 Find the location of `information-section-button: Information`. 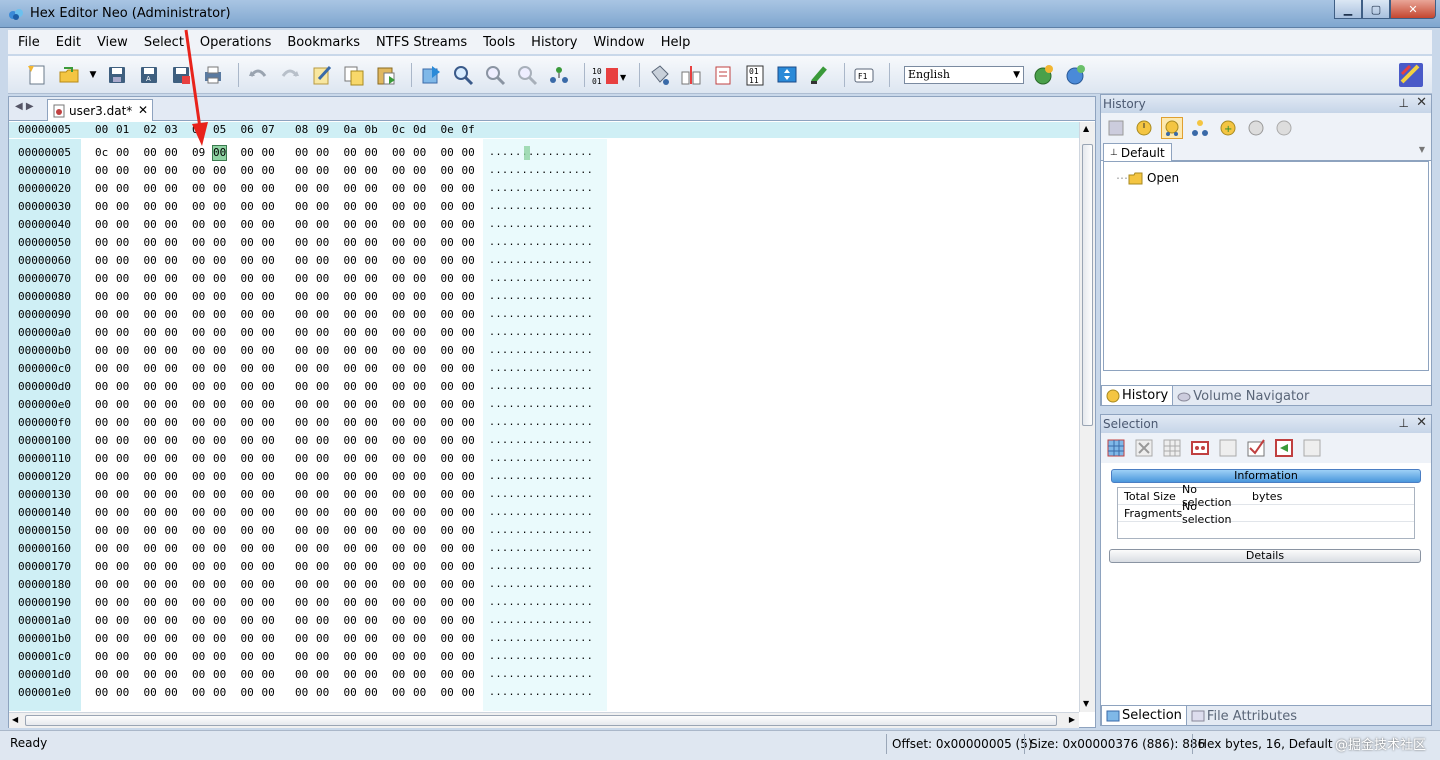

information-section-button: Information is located at coordinates (1266, 476).